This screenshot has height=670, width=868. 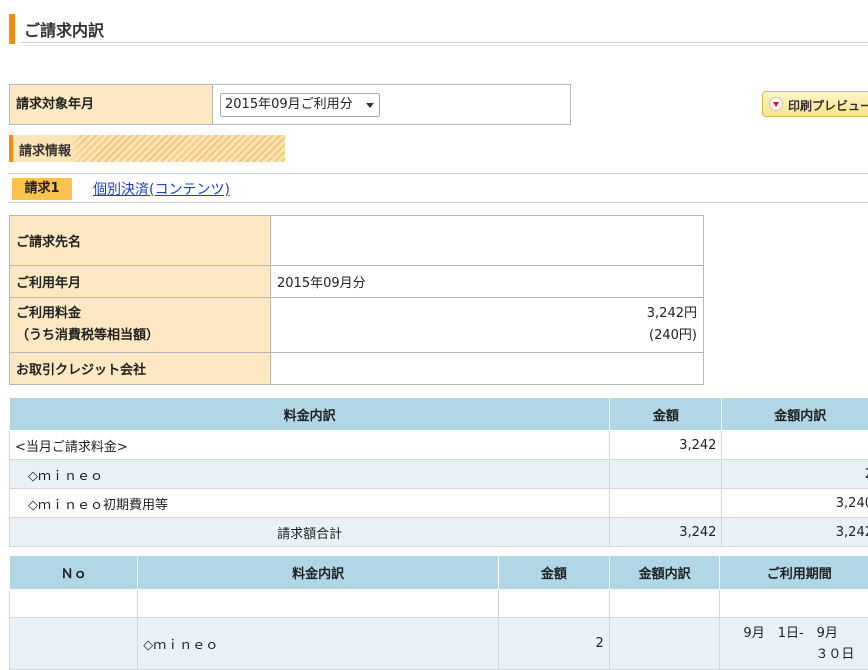 I want to click on fee-amount: 3,242, so click(x=666, y=445).